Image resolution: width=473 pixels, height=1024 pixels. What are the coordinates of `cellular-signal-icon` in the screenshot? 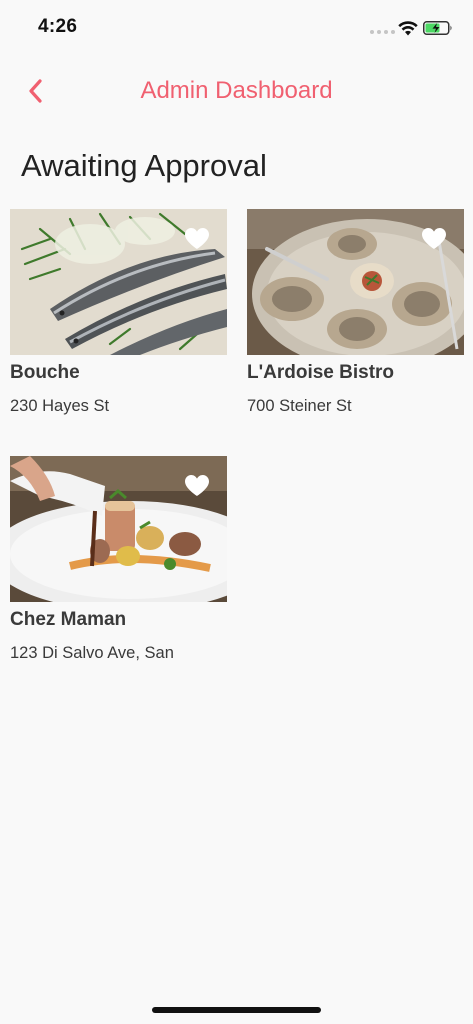 It's located at (382, 32).